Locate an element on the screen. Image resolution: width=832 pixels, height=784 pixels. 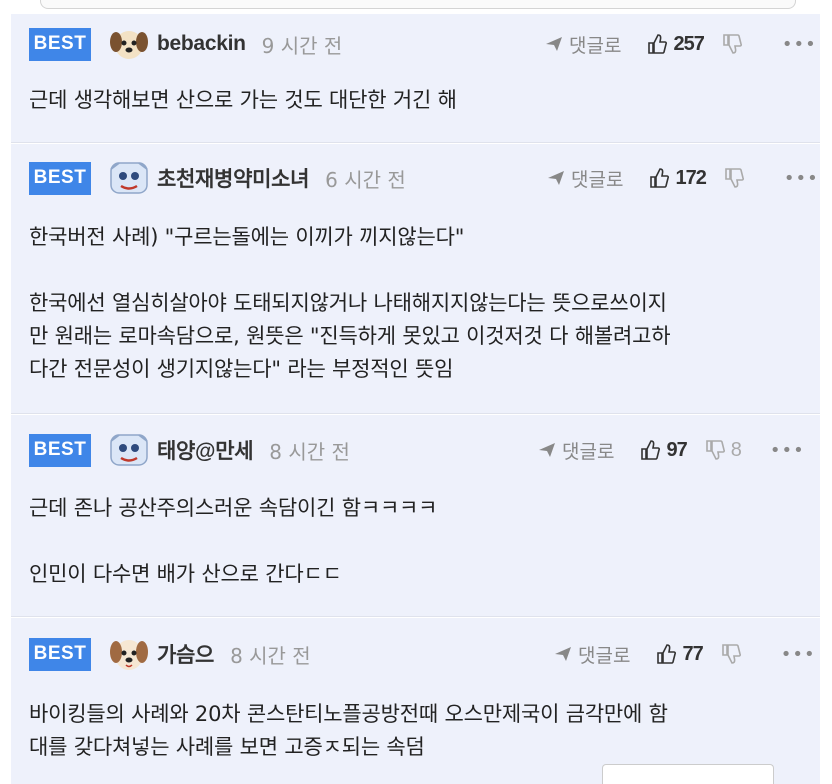
previous-element-edge is located at coordinates (418, 4).